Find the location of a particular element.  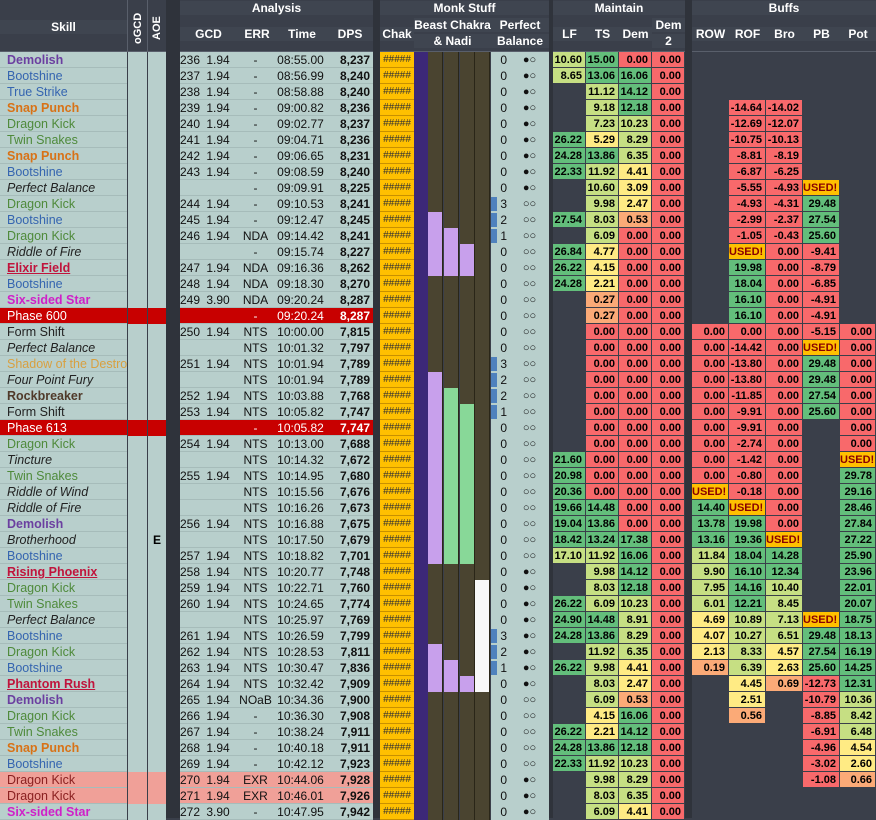

err-code: EXR is located at coordinates (257, 796).